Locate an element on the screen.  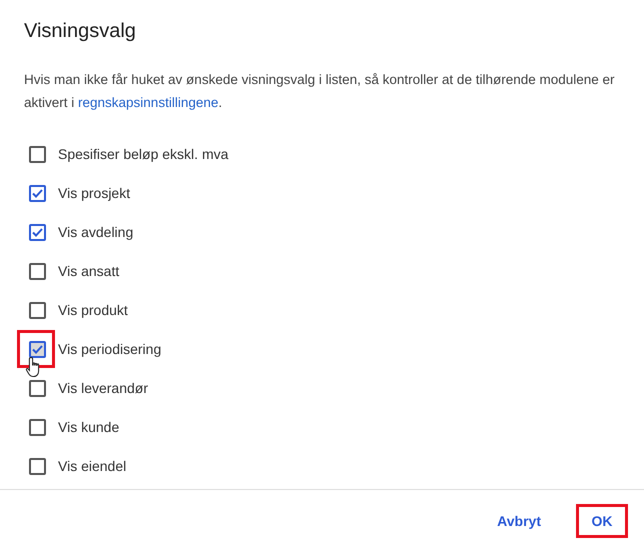
option-label: Vis eiendel is located at coordinates (92, 466).